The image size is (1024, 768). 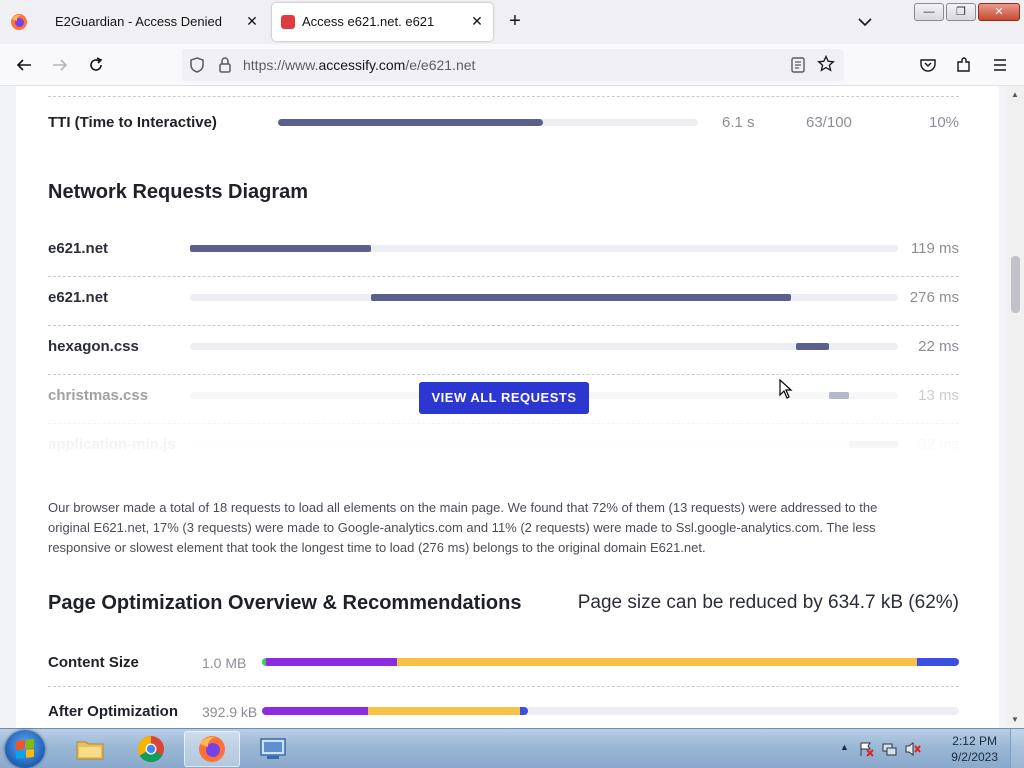 What do you see at coordinates (132, 122) in the screenshot?
I see `tti-label: TTI (Time to Interactive)` at bounding box center [132, 122].